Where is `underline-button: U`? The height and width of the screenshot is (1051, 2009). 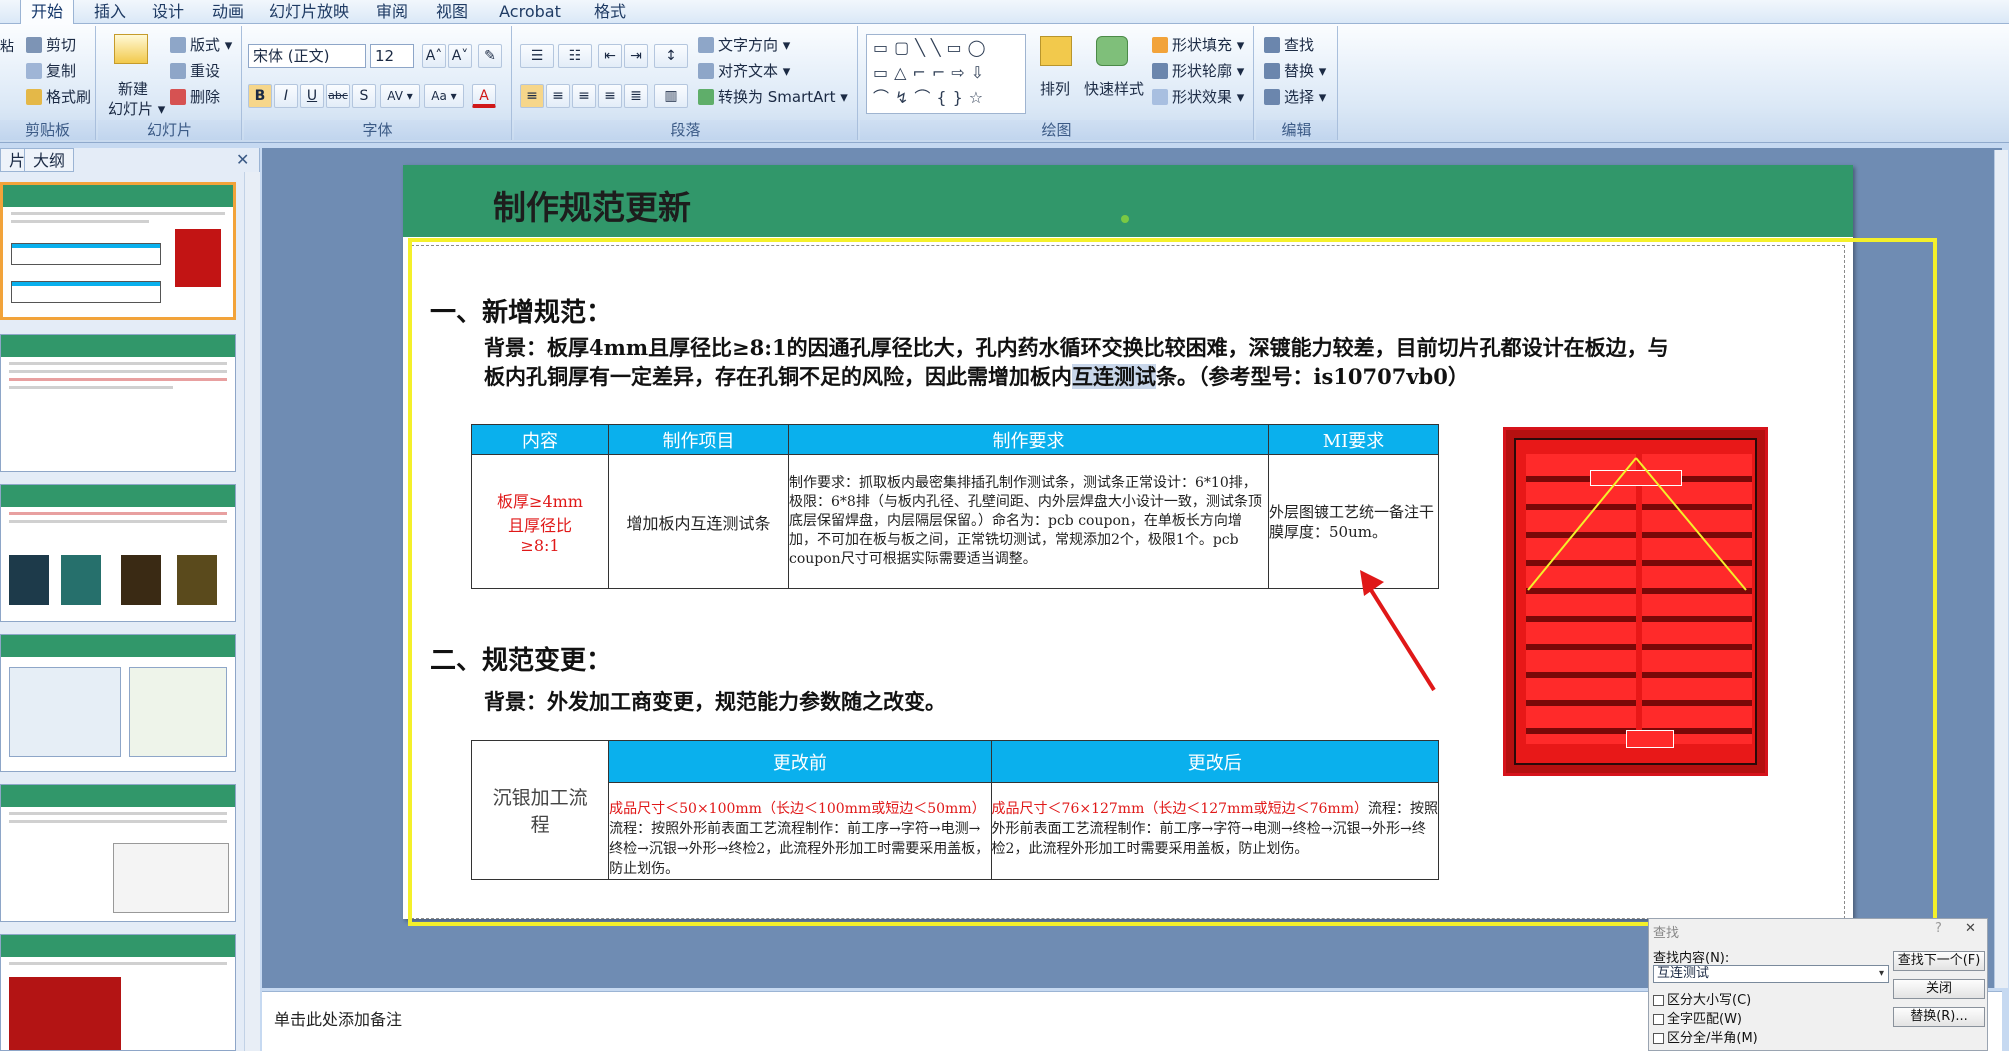 underline-button: U is located at coordinates (312, 96).